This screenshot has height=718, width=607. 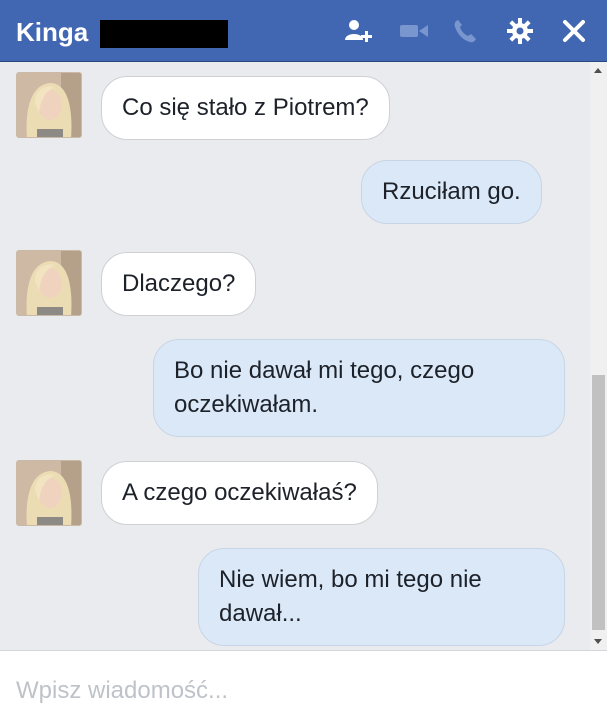 What do you see at coordinates (598, 70) in the screenshot?
I see `scroll-up-icon` at bounding box center [598, 70].